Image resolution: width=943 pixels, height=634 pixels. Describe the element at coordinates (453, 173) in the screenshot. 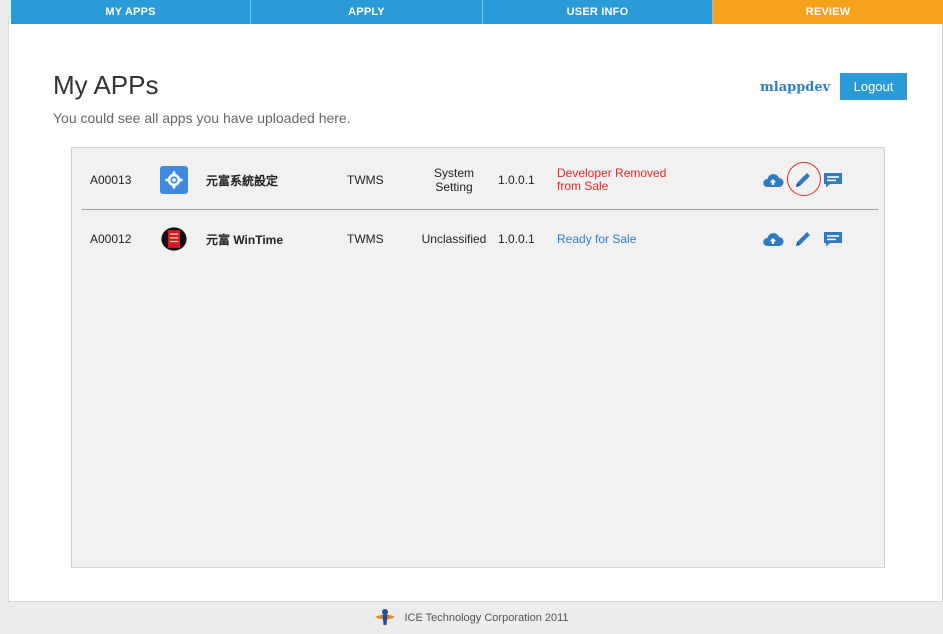

I see `app-category-line1: System` at that location.